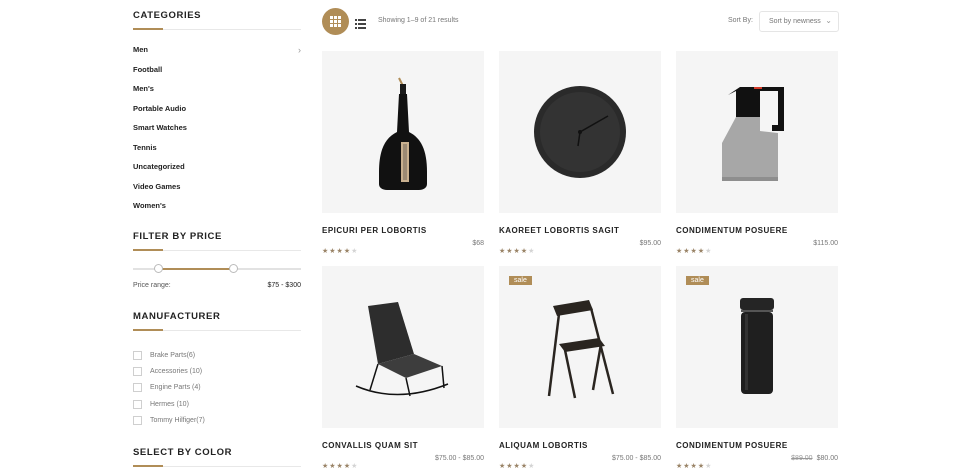 The width and height of the screenshot is (980, 471). Describe the element at coordinates (581, 349) in the screenshot. I see `chair-image` at that location.